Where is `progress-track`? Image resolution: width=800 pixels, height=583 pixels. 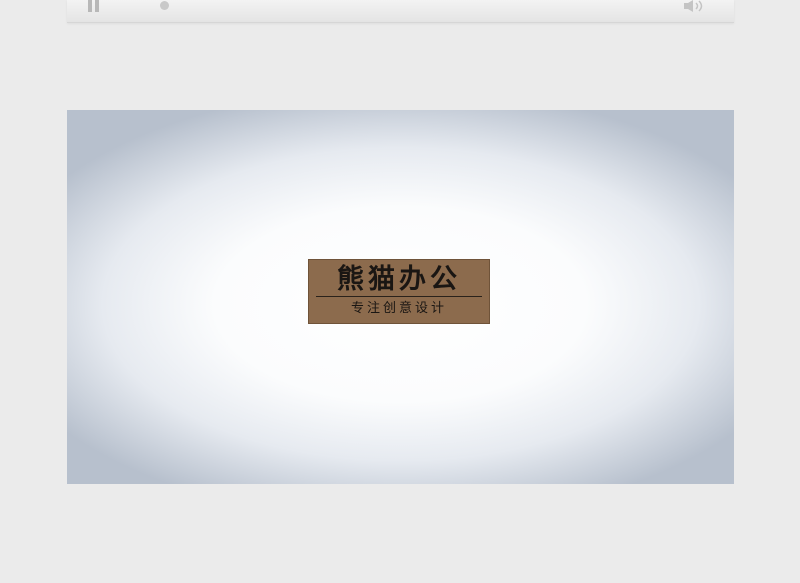
progress-track is located at coordinates (412, 6).